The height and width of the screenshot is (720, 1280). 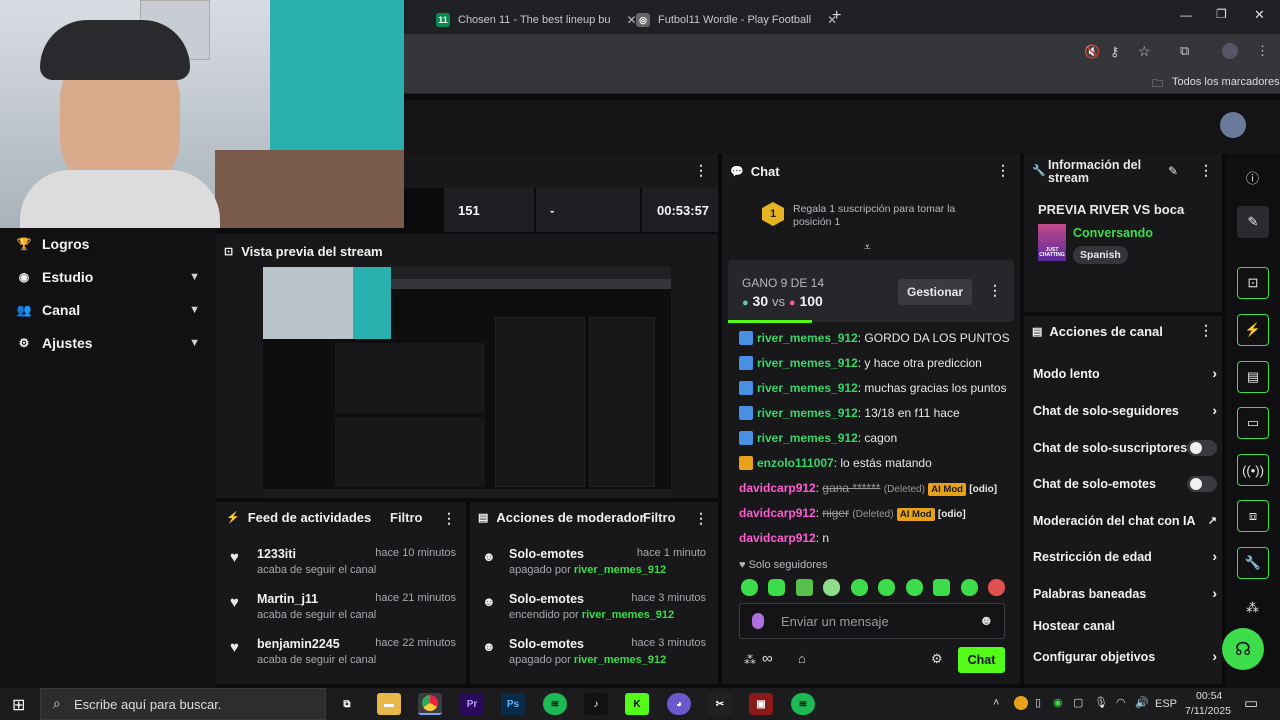 What do you see at coordinates (1121, 702) in the screenshot?
I see `wifi-icon: ◠` at bounding box center [1121, 702].